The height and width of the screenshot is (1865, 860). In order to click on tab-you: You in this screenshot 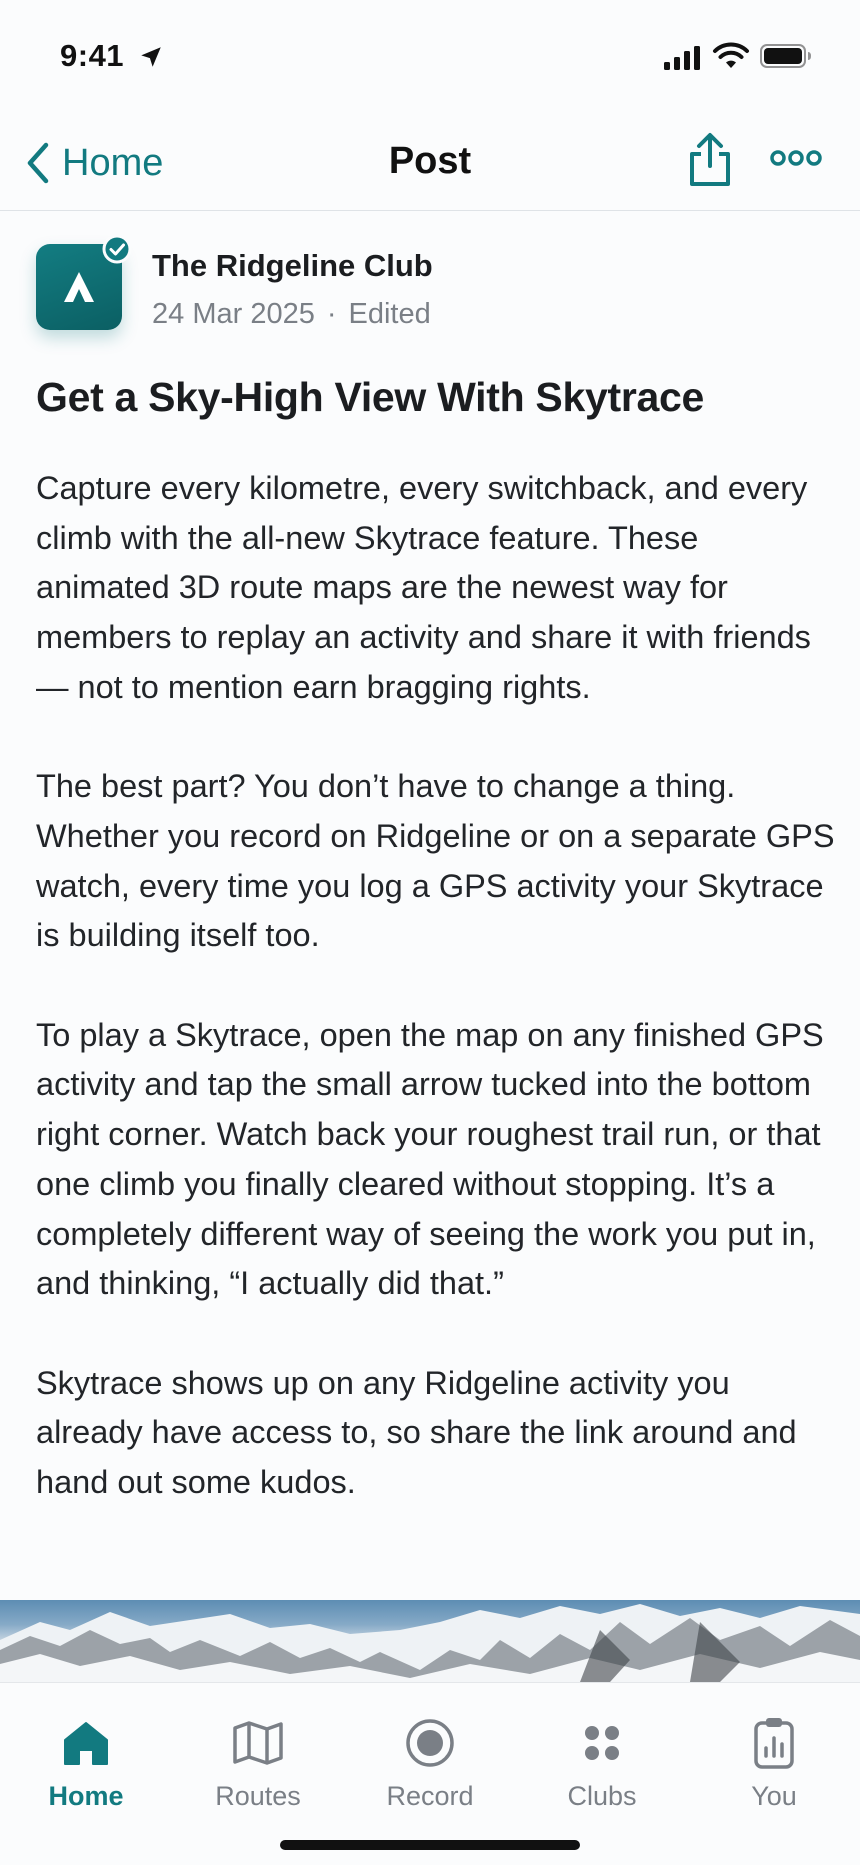, I will do `click(774, 1762)`.